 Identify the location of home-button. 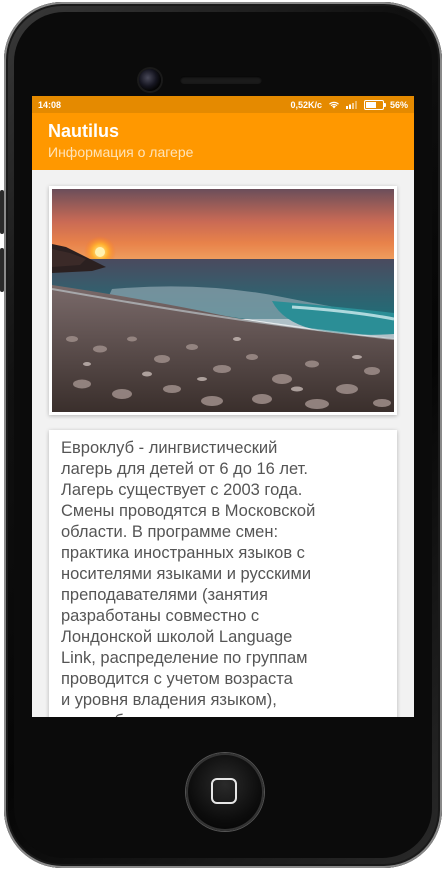
(225, 792).